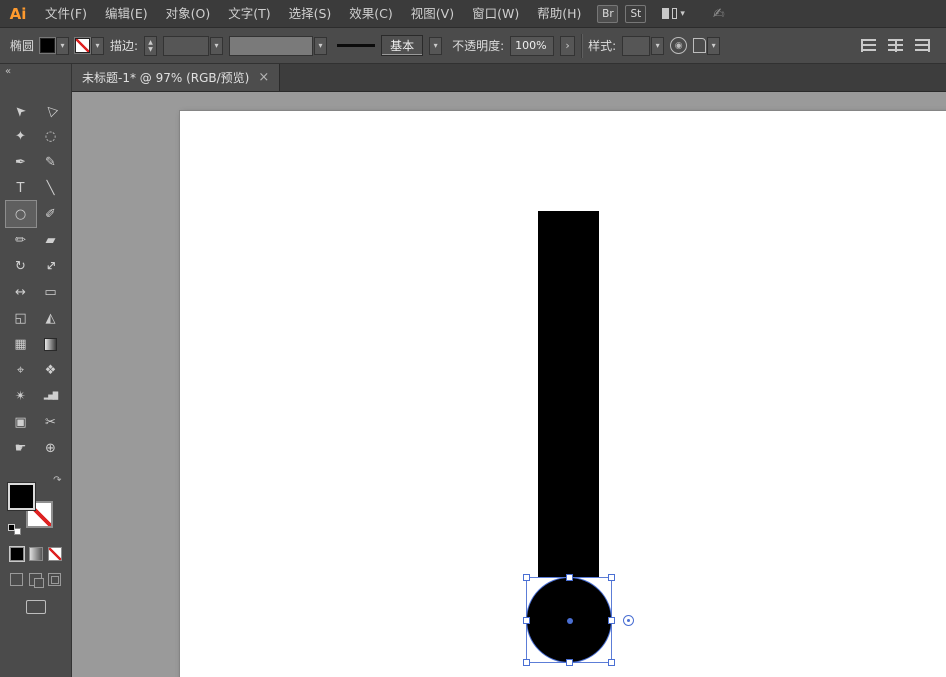 The width and height of the screenshot is (946, 677). I want to click on artboard-tool: ▣, so click(21, 422).